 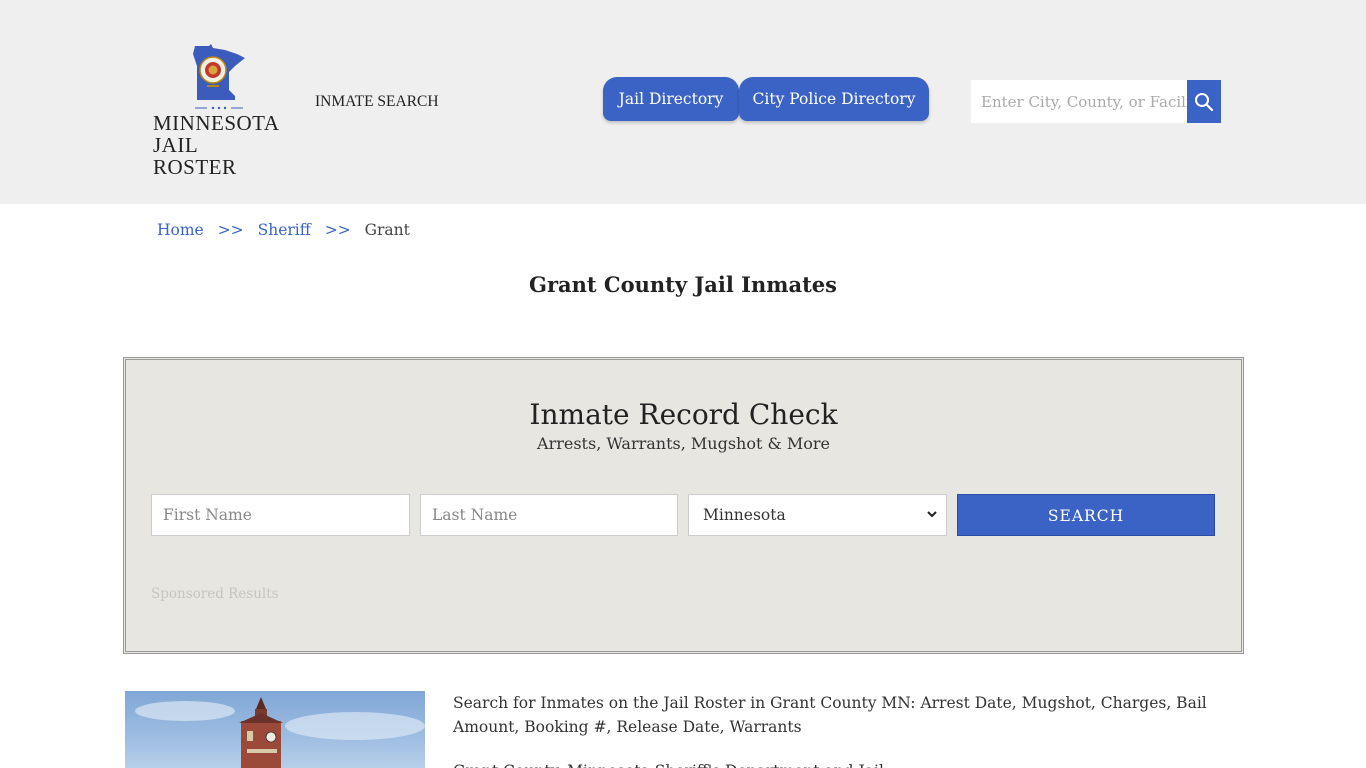 What do you see at coordinates (683, 284) in the screenshot?
I see `page-title: Grant County Jail Inmates` at bounding box center [683, 284].